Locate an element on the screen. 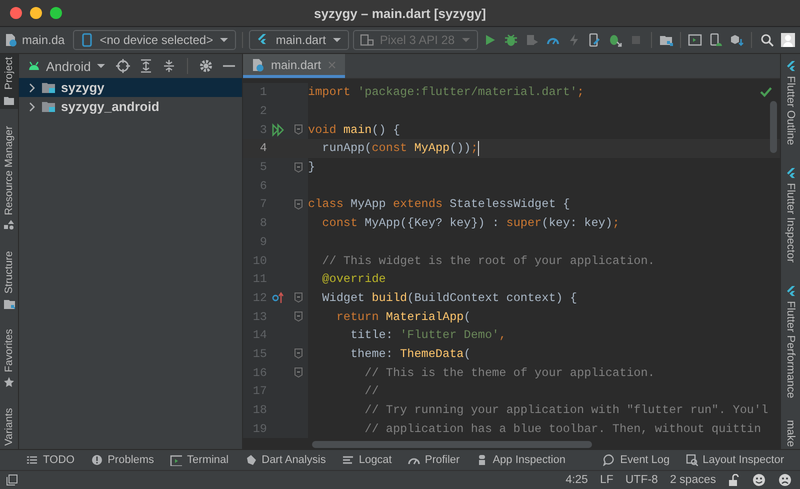  tool-window-button: Layout Inspector is located at coordinates (735, 460).